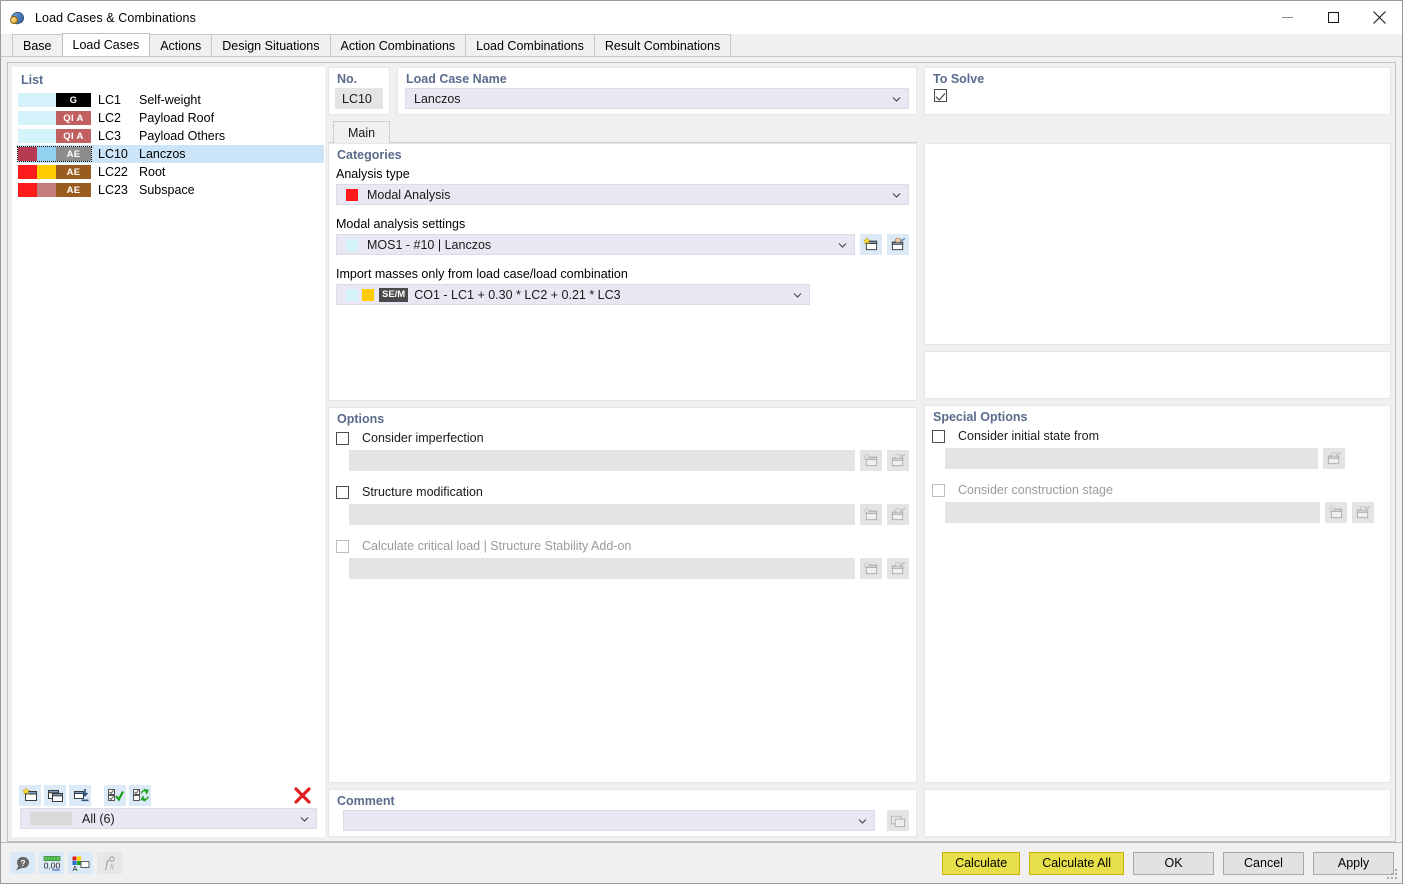 The height and width of the screenshot is (884, 1403). What do you see at coordinates (622, 438) in the screenshot?
I see `consider-imperfection-row: Consider imperfection` at bounding box center [622, 438].